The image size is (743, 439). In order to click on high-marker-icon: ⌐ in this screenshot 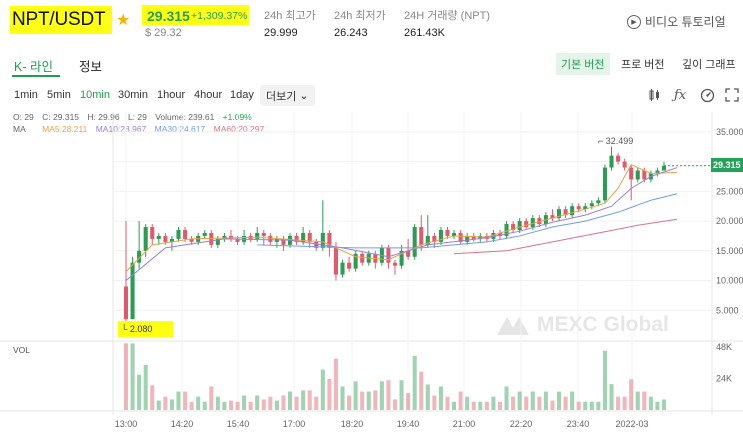, I will do `click(602, 141)`.